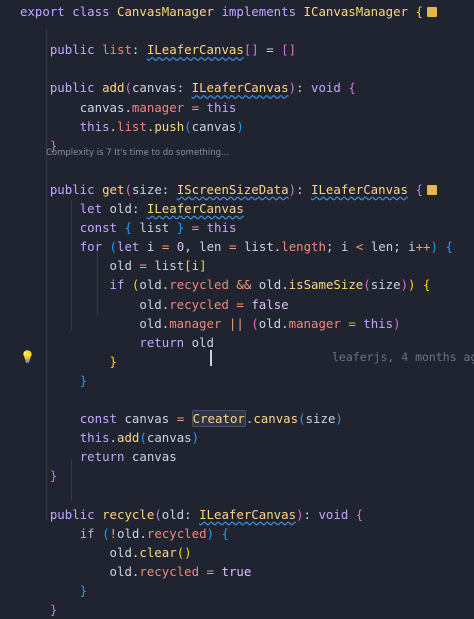 This screenshot has width=474, height=619. Describe the element at coordinates (136, 571) in the screenshot. I see `code-line: old.recycled = true` at that location.